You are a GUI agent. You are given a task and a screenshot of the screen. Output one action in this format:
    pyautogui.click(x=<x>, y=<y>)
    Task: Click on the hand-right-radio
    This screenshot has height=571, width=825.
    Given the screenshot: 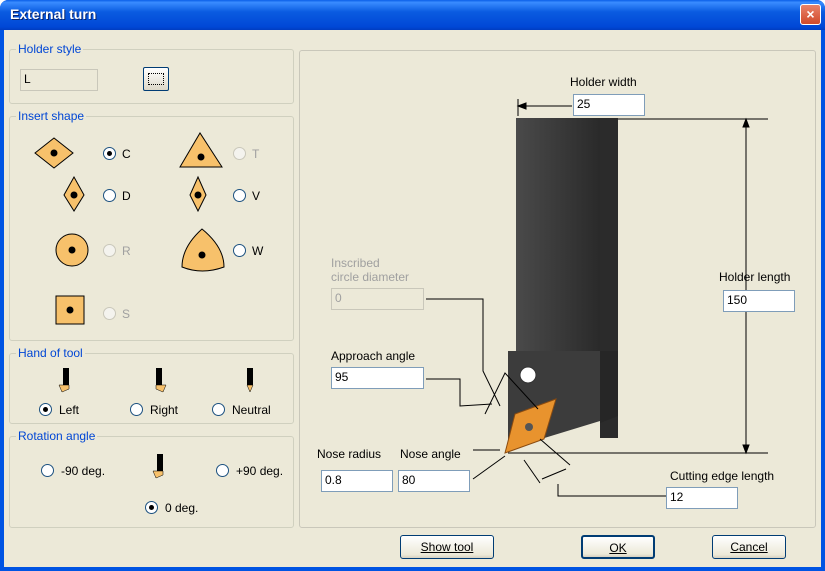 What is the action you would take?
    pyautogui.click(x=136, y=409)
    